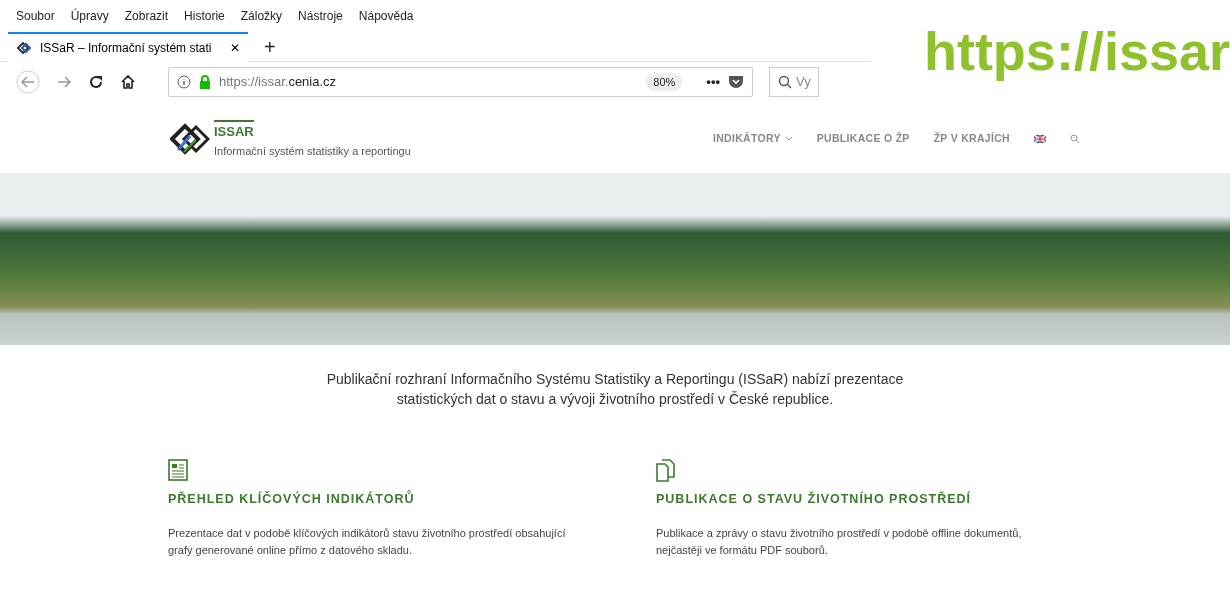  What do you see at coordinates (24, 47) in the screenshot?
I see `diamond-logo-icon` at bounding box center [24, 47].